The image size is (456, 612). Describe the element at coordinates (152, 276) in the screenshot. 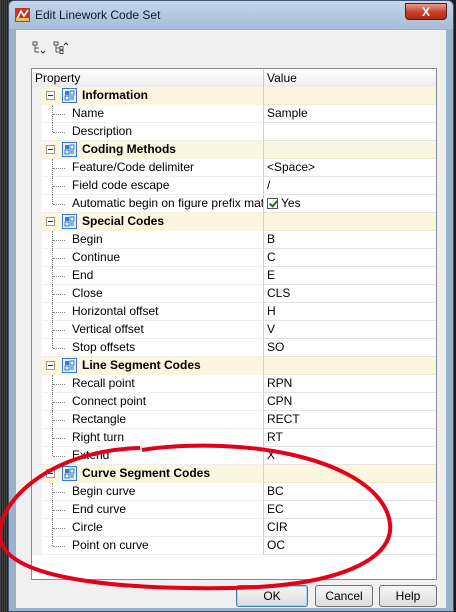

I see `property-name-cell: End` at that location.